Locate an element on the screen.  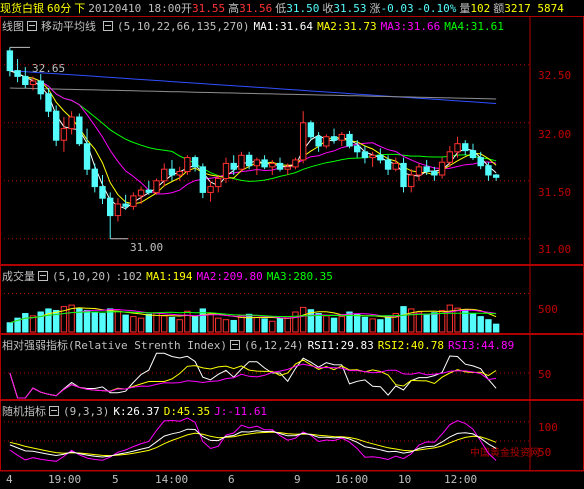
rsi1-line is located at coordinates (253, 375).